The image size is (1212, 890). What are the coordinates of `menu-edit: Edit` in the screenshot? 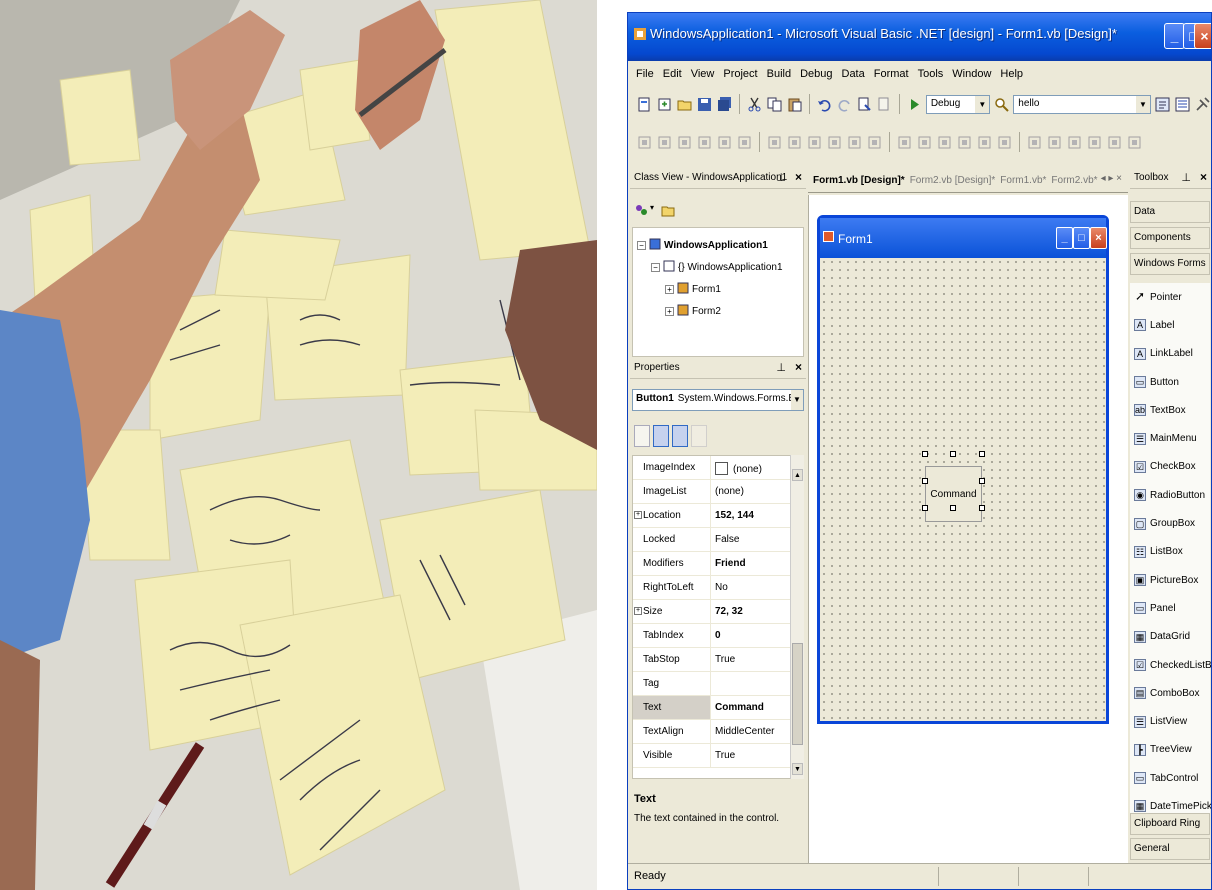 It's located at (672, 74).